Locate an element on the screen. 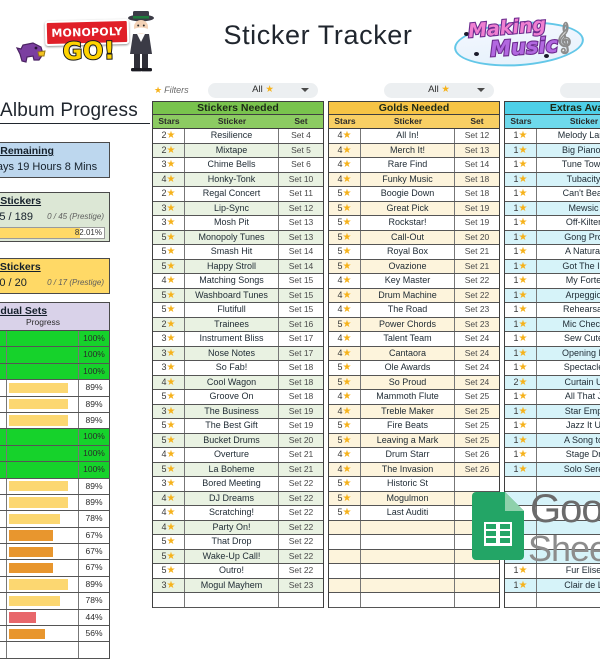 This screenshot has height=659, width=600. table-row: 4★ The Road Set 23 is located at coordinates (414, 310).